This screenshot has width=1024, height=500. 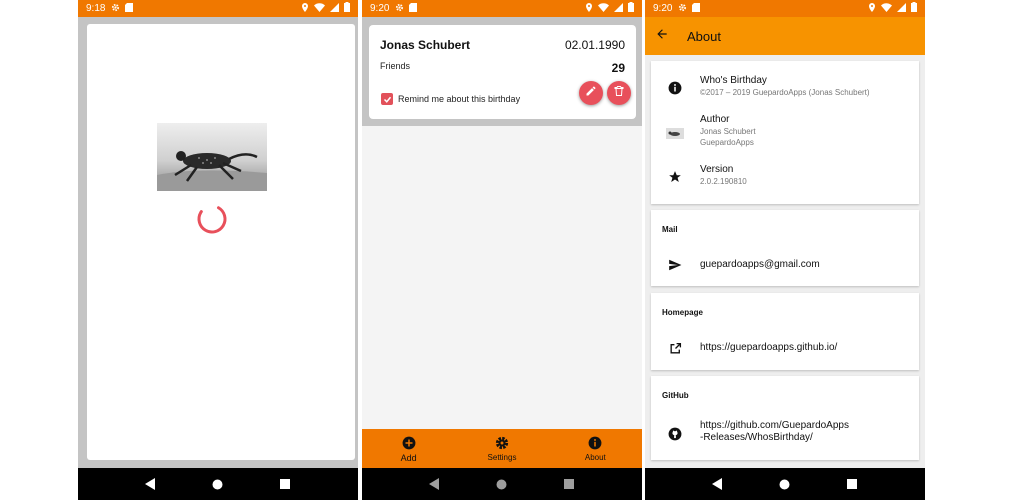 What do you see at coordinates (717, 169) in the screenshot?
I see `version-label: Version` at bounding box center [717, 169].